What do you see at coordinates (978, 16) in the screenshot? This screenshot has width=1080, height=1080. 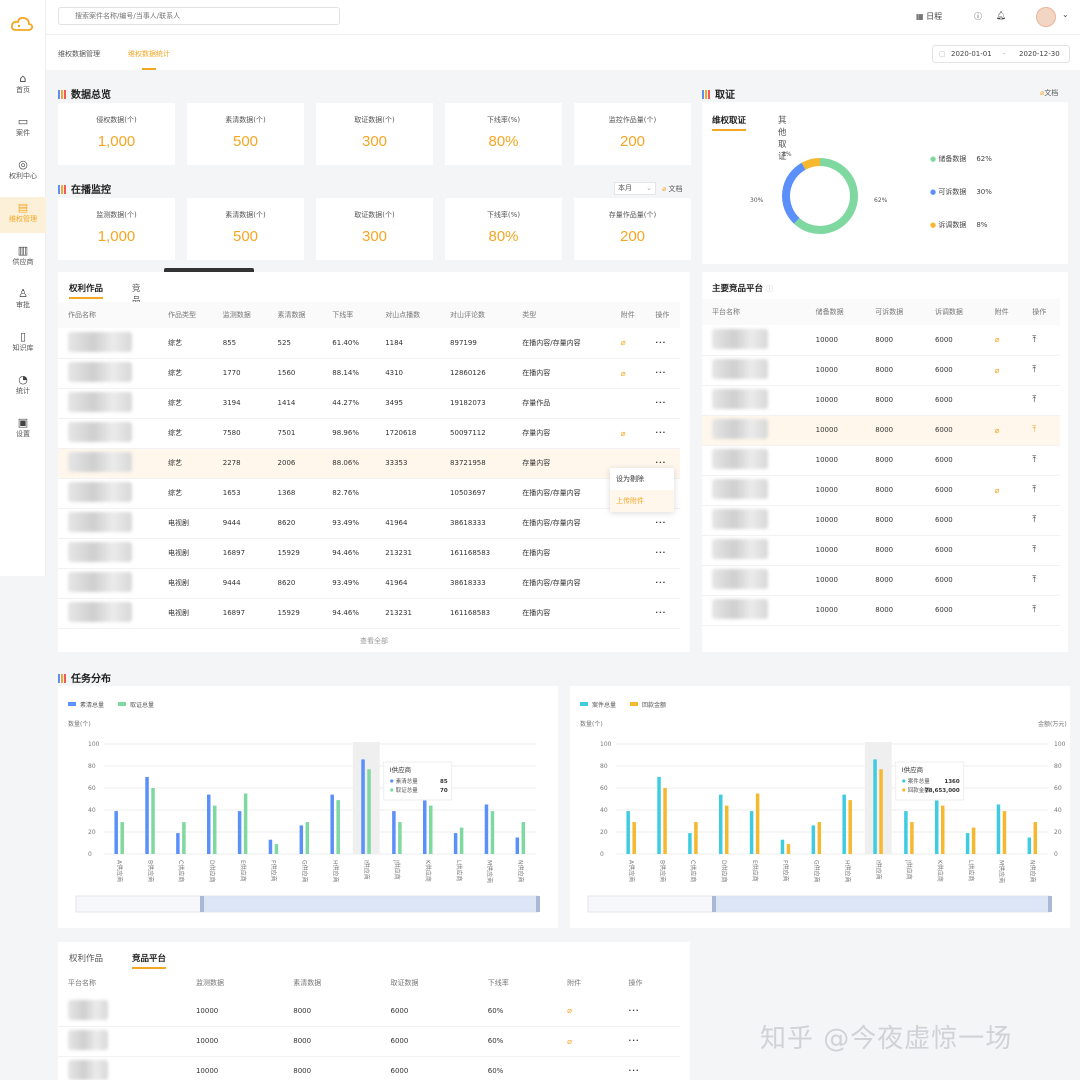 I see `help-icon: ⓘ` at bounding box center [978, 16].